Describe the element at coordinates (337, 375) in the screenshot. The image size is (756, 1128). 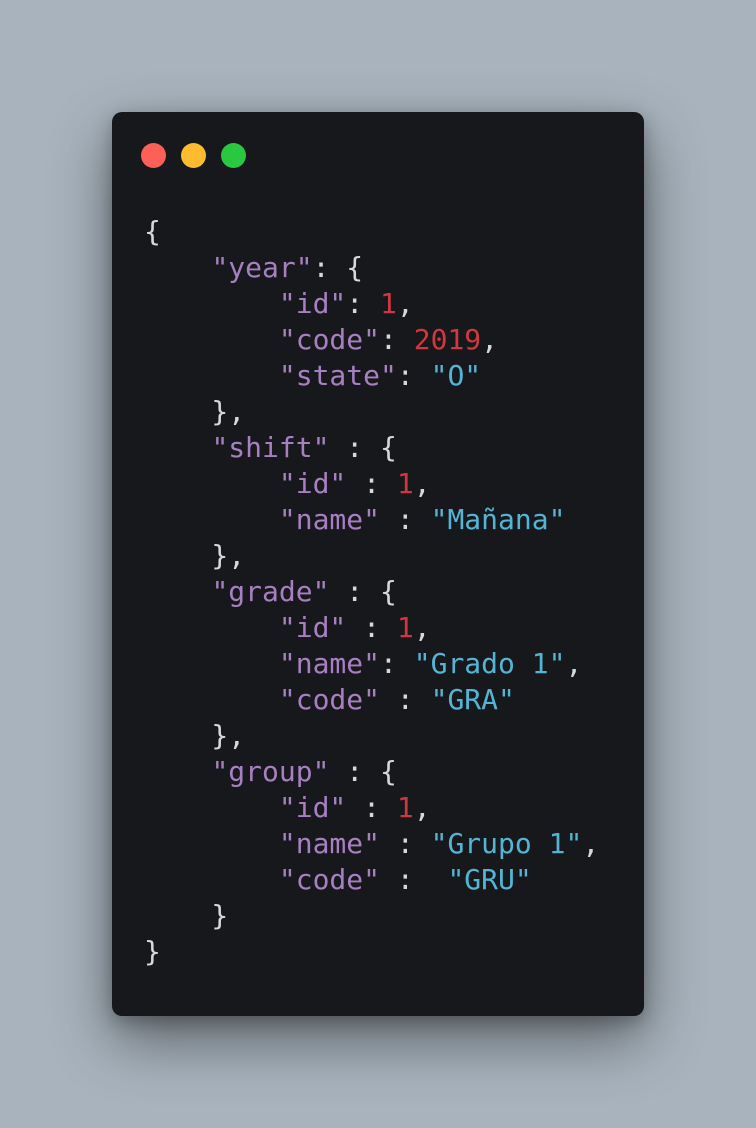
I see `token-key: "state"` at that location.